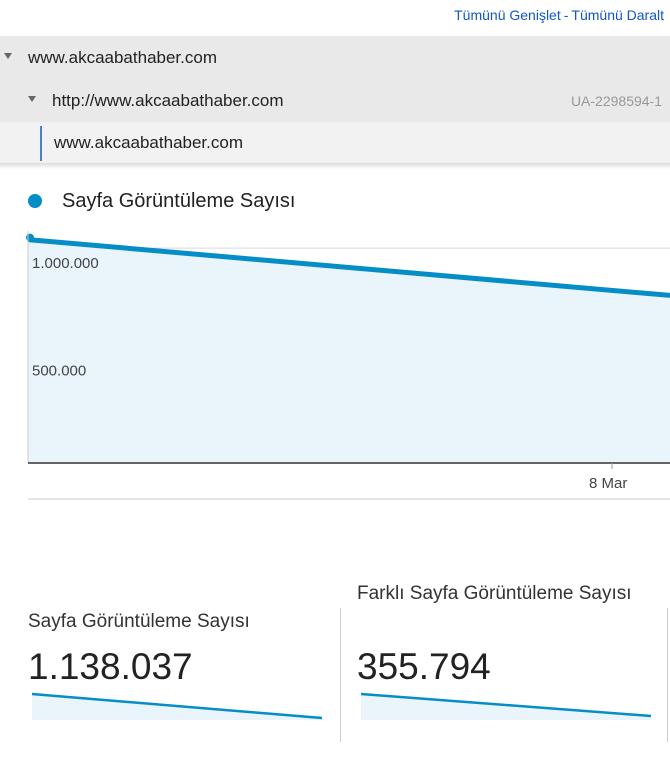 The width and height of the screenshot is (670, 765). What do you see at coordinates (335, 166) in the screenshot?
I see `panel-divider` at bounding box center [335, 166].